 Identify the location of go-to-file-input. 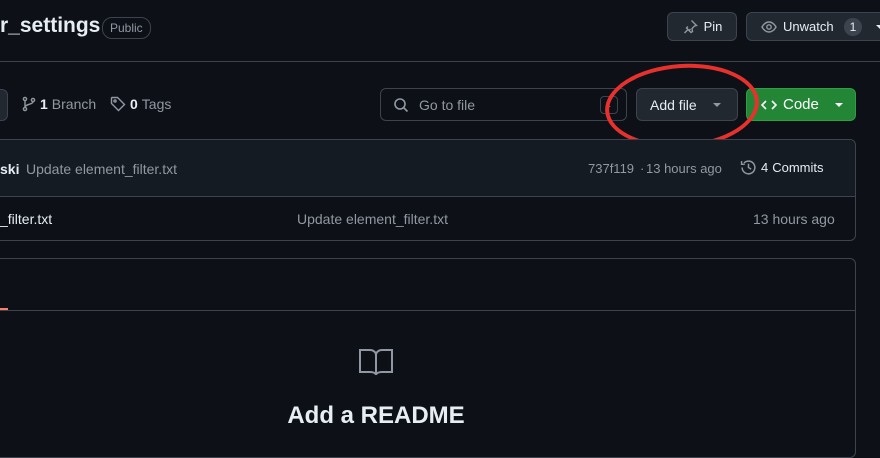
(504, 104).